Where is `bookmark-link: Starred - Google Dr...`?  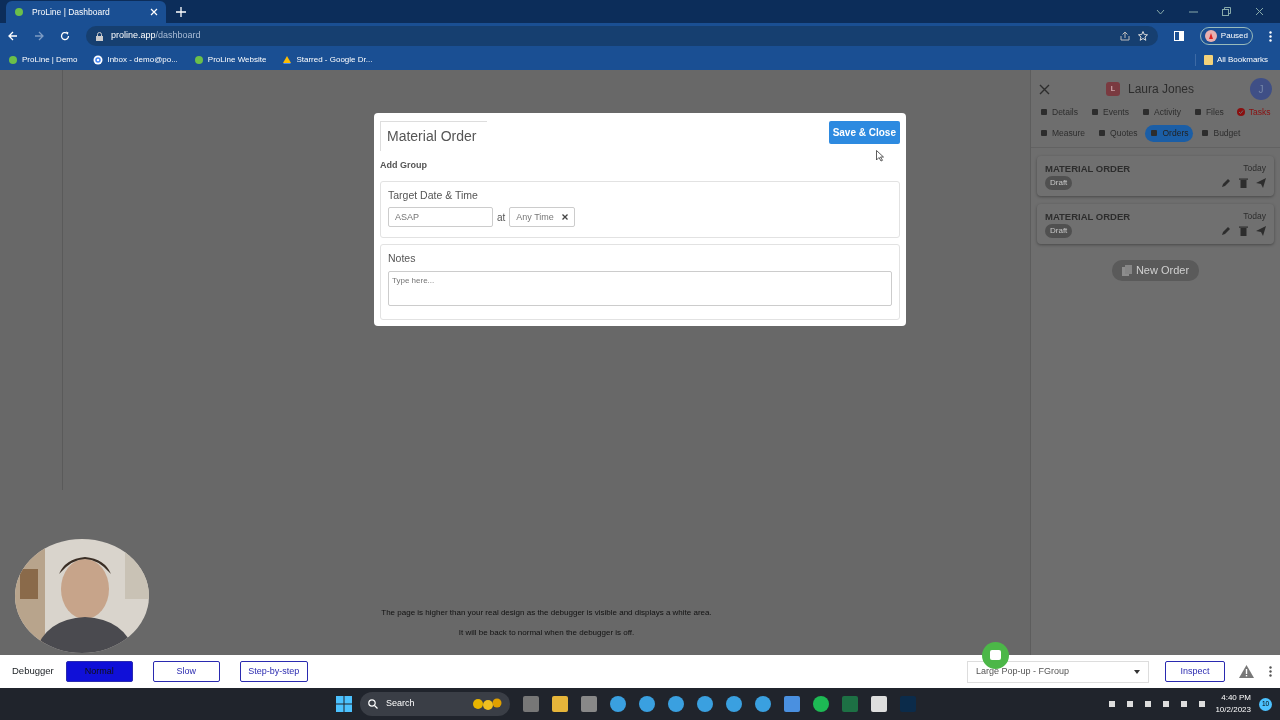
bookmark-link: Starred - Google Dr... is located at coordinates (327, 59).